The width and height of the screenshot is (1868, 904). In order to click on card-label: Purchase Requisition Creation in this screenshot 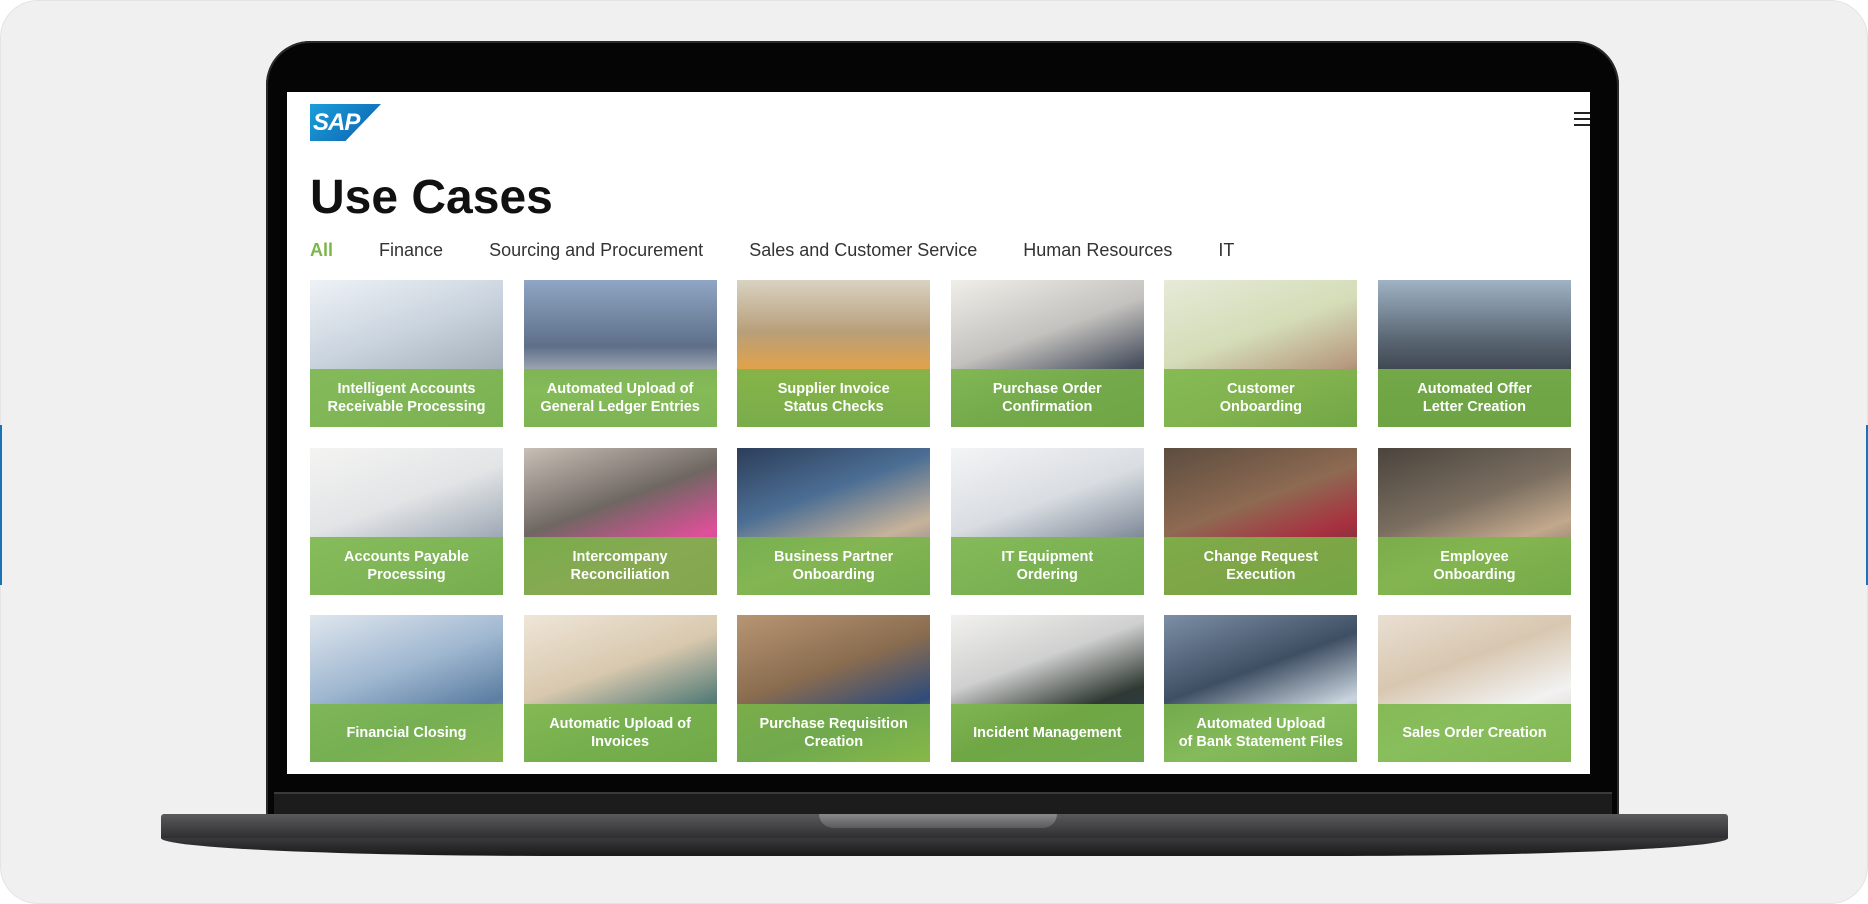, I will do `click(833, 733)`.